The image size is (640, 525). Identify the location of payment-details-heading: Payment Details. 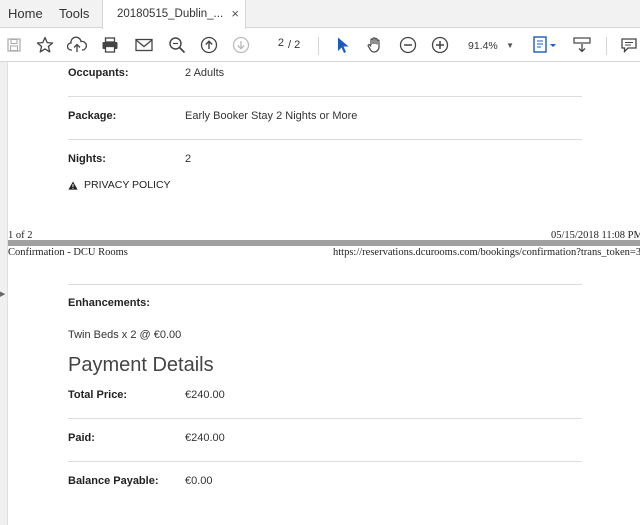
(141, 365).